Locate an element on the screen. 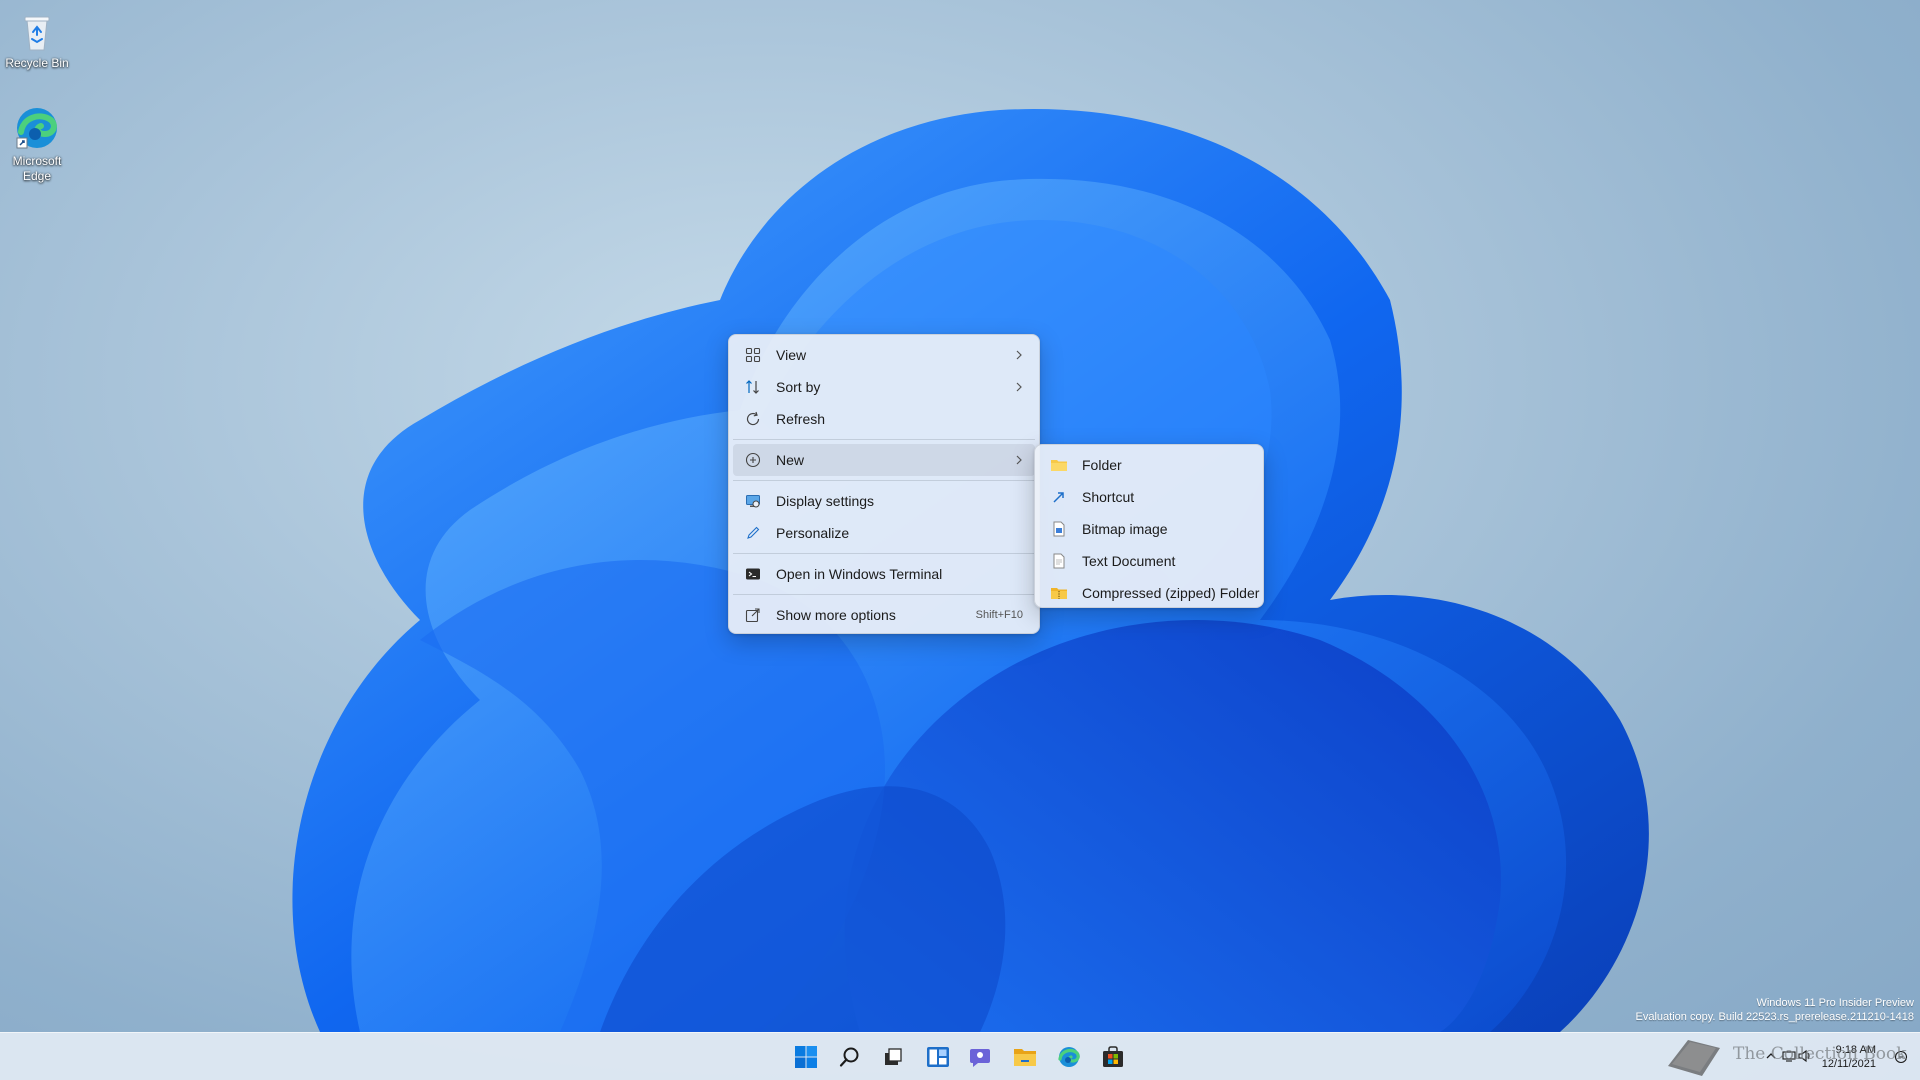 This screenshot has height=1080, width=1920. menu-item-show-more-options: Show more options Shift+F10 is located at coordinates (884, 615).